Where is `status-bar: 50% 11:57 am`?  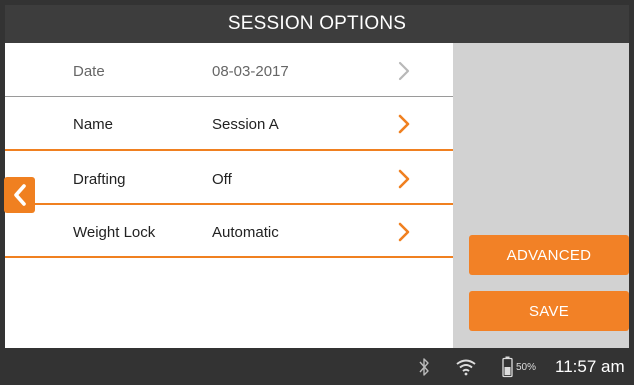
status-bar: 50% 11:57 am is located at coordinates (317, 366).